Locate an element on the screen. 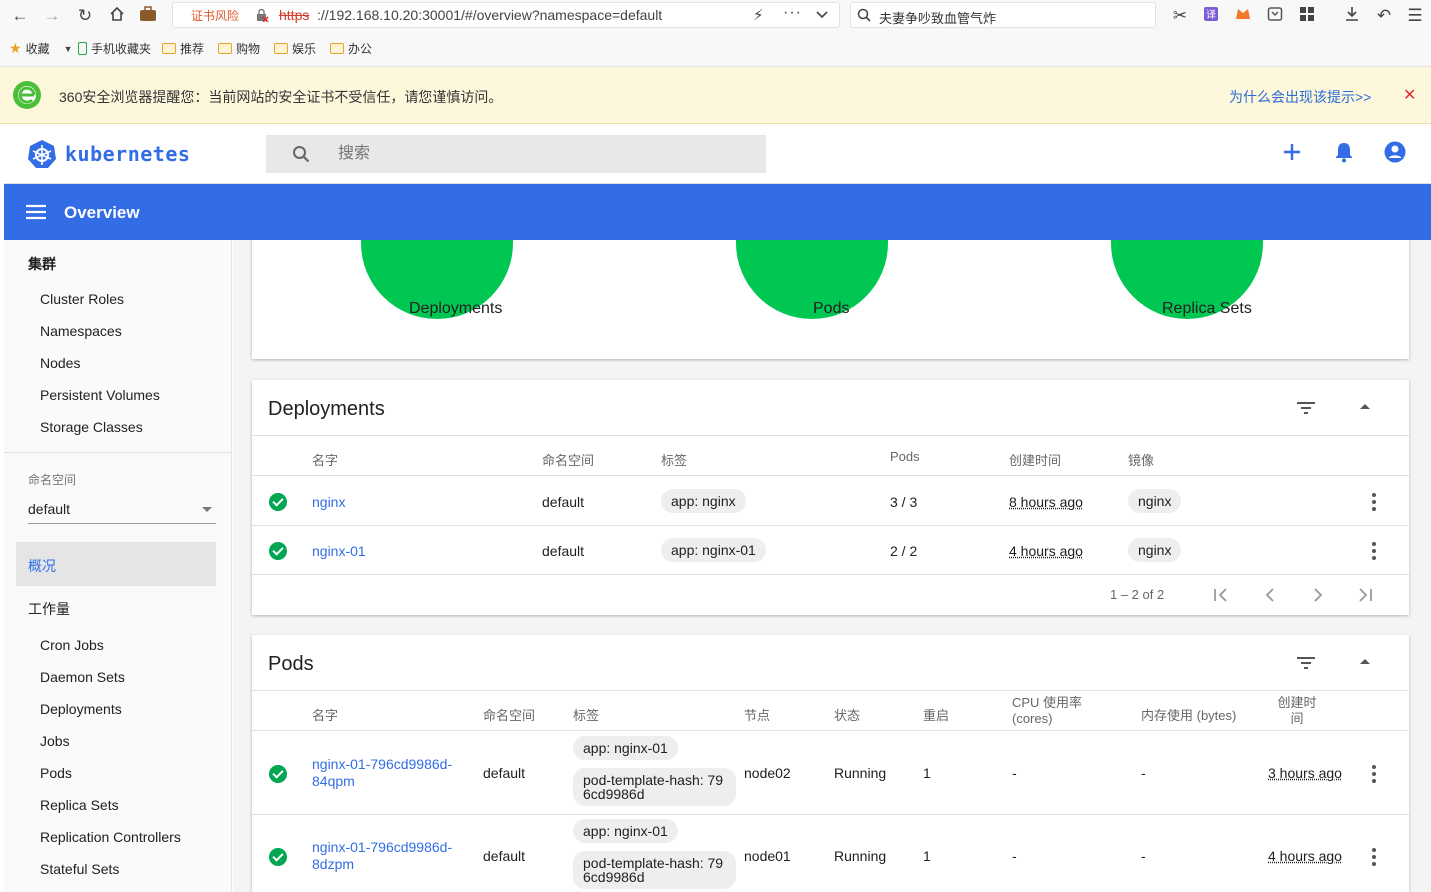  search-box is located at coordinates (516, 154).